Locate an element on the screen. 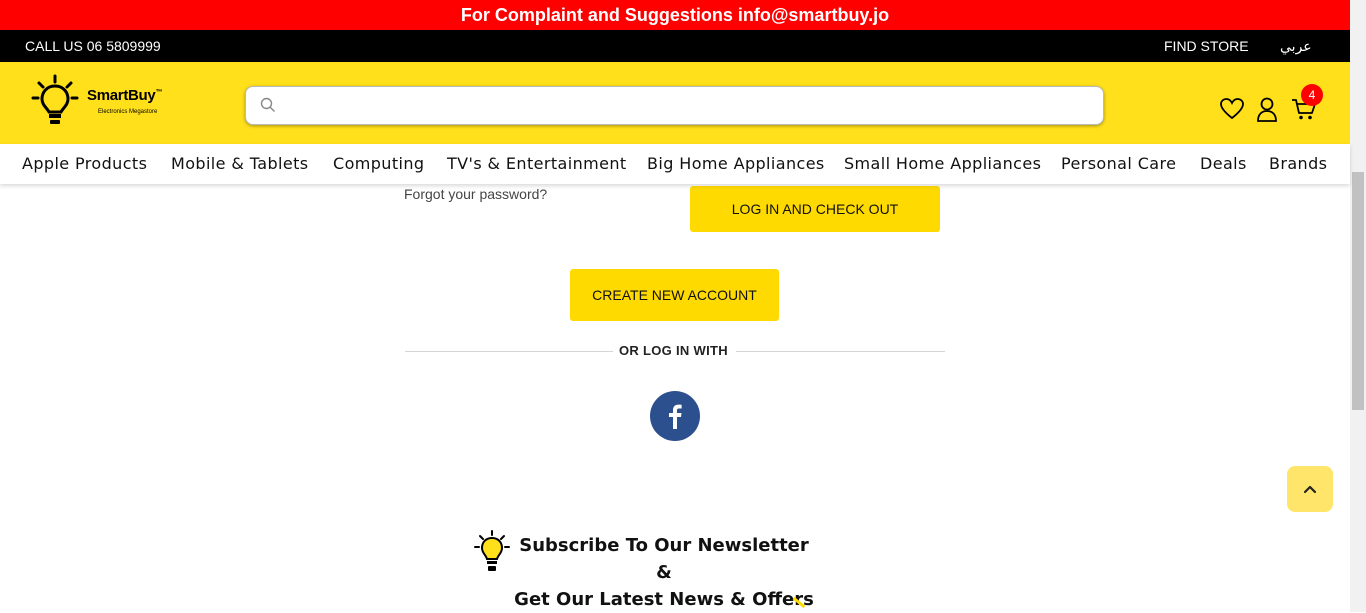 The height and width of the screenshot is (613, 1366). create-account-button: CREATE NEW ACCOUNT is located at coordinates (674, 295).